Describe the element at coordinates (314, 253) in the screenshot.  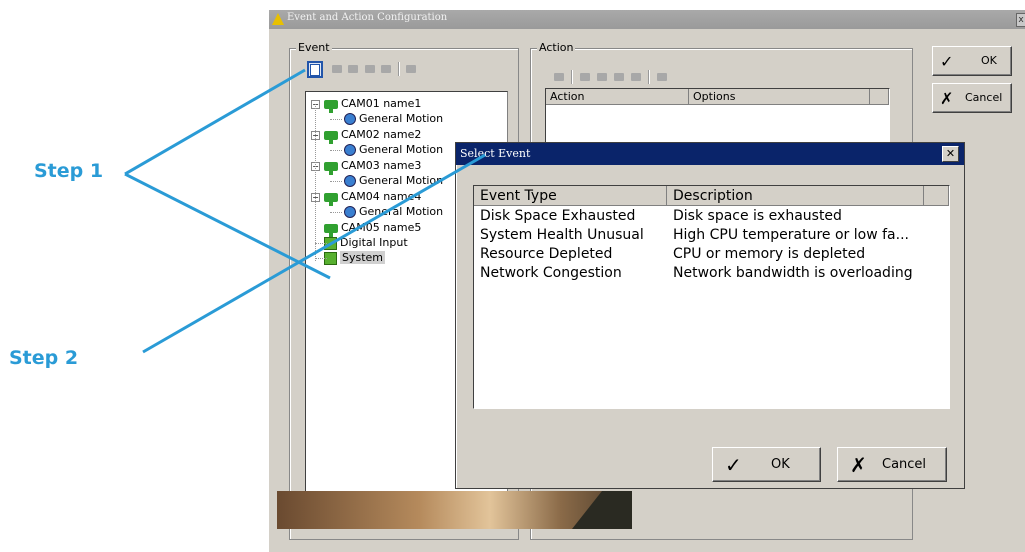
I see `step2-line-to-dialog` at that location.